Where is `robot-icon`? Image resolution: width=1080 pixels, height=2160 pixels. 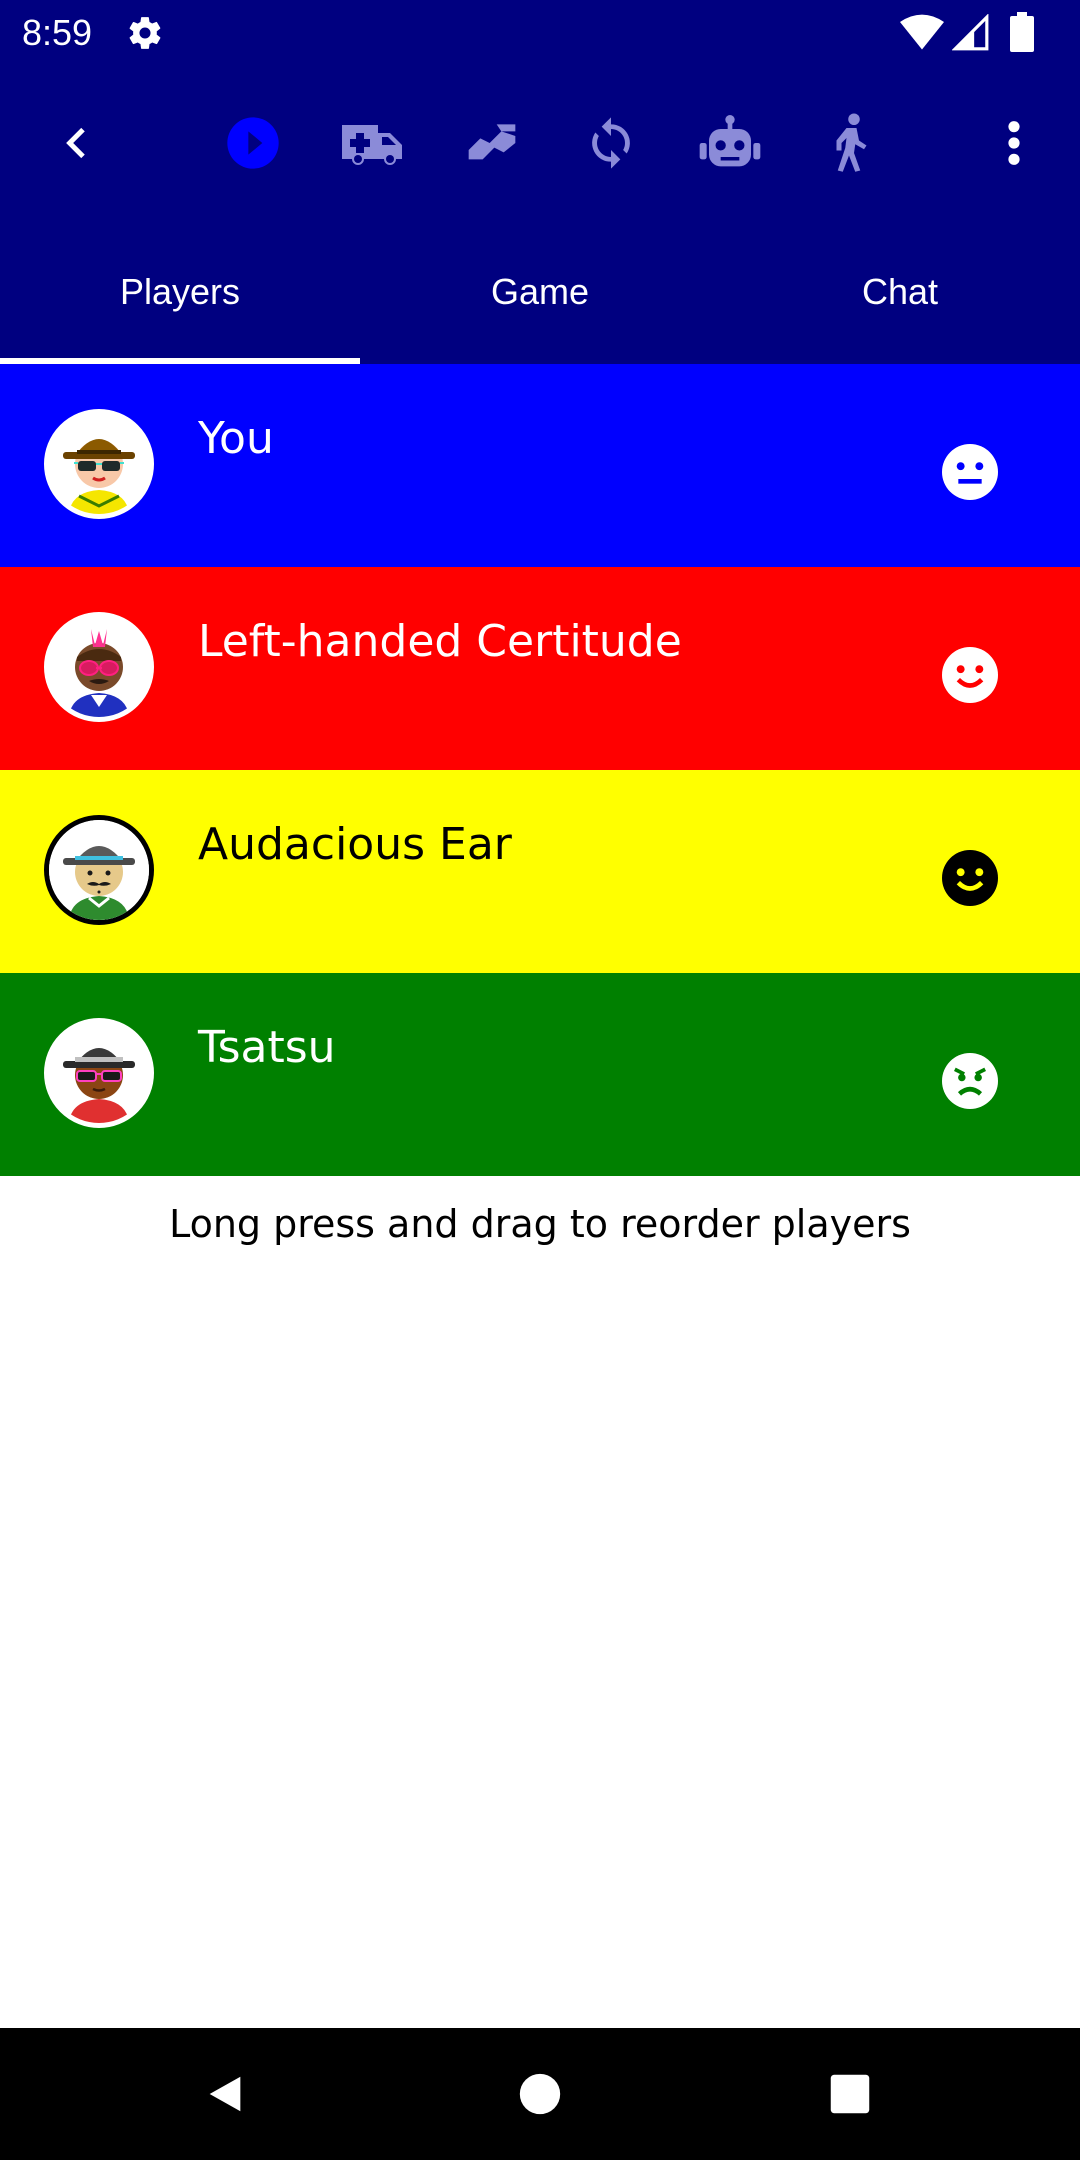 robot-icon is located at coordinates (730, 141).